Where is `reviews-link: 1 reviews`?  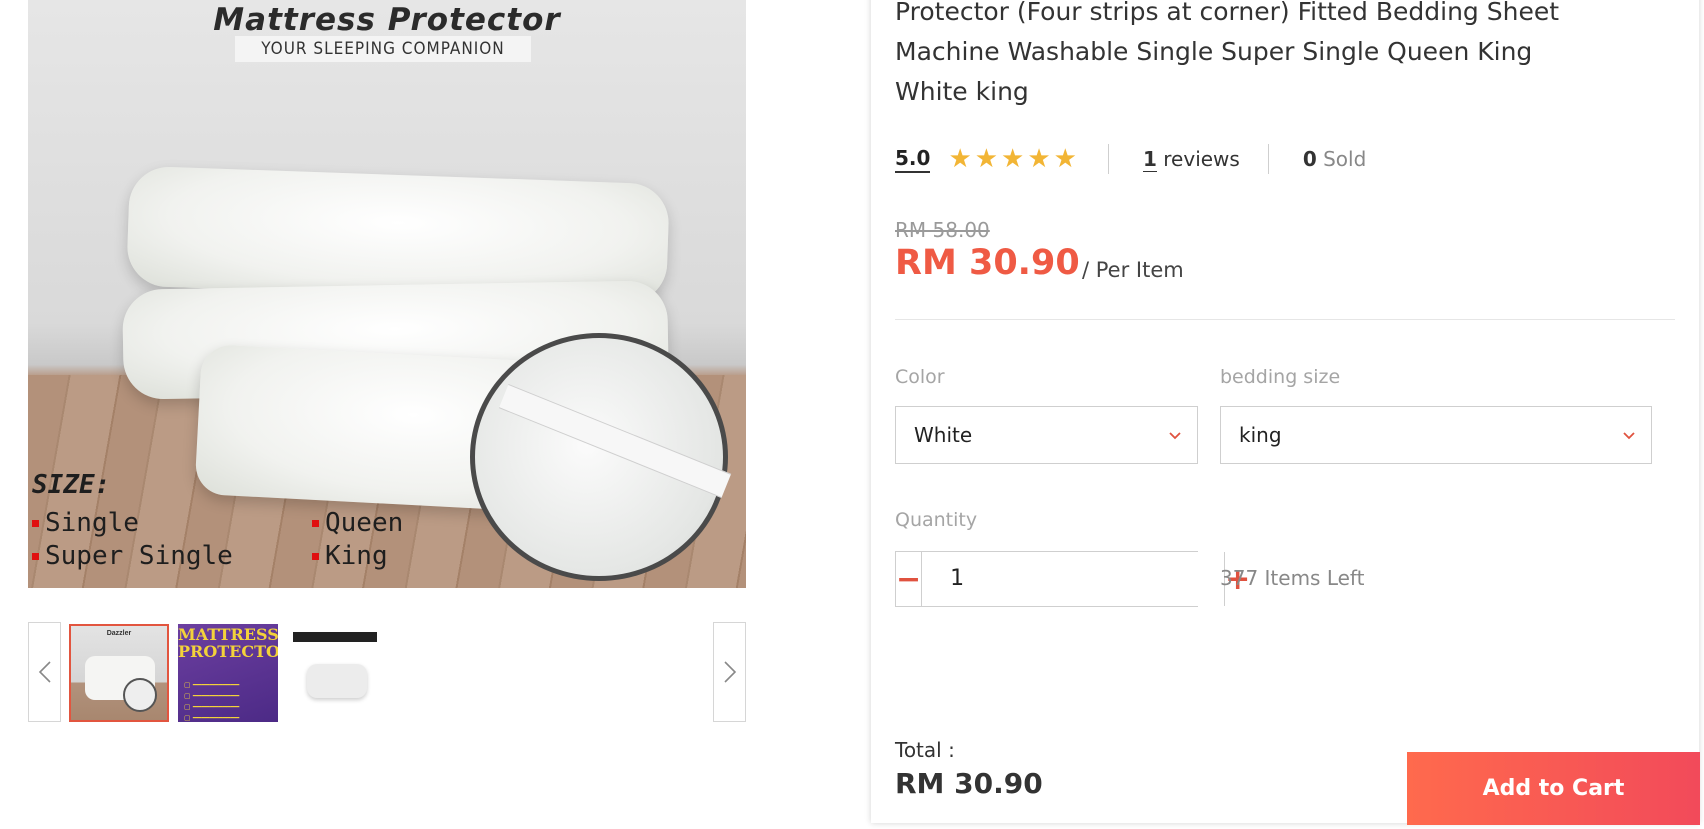 reviews-link: 1 reviews is located at coordinates (1191, 159).